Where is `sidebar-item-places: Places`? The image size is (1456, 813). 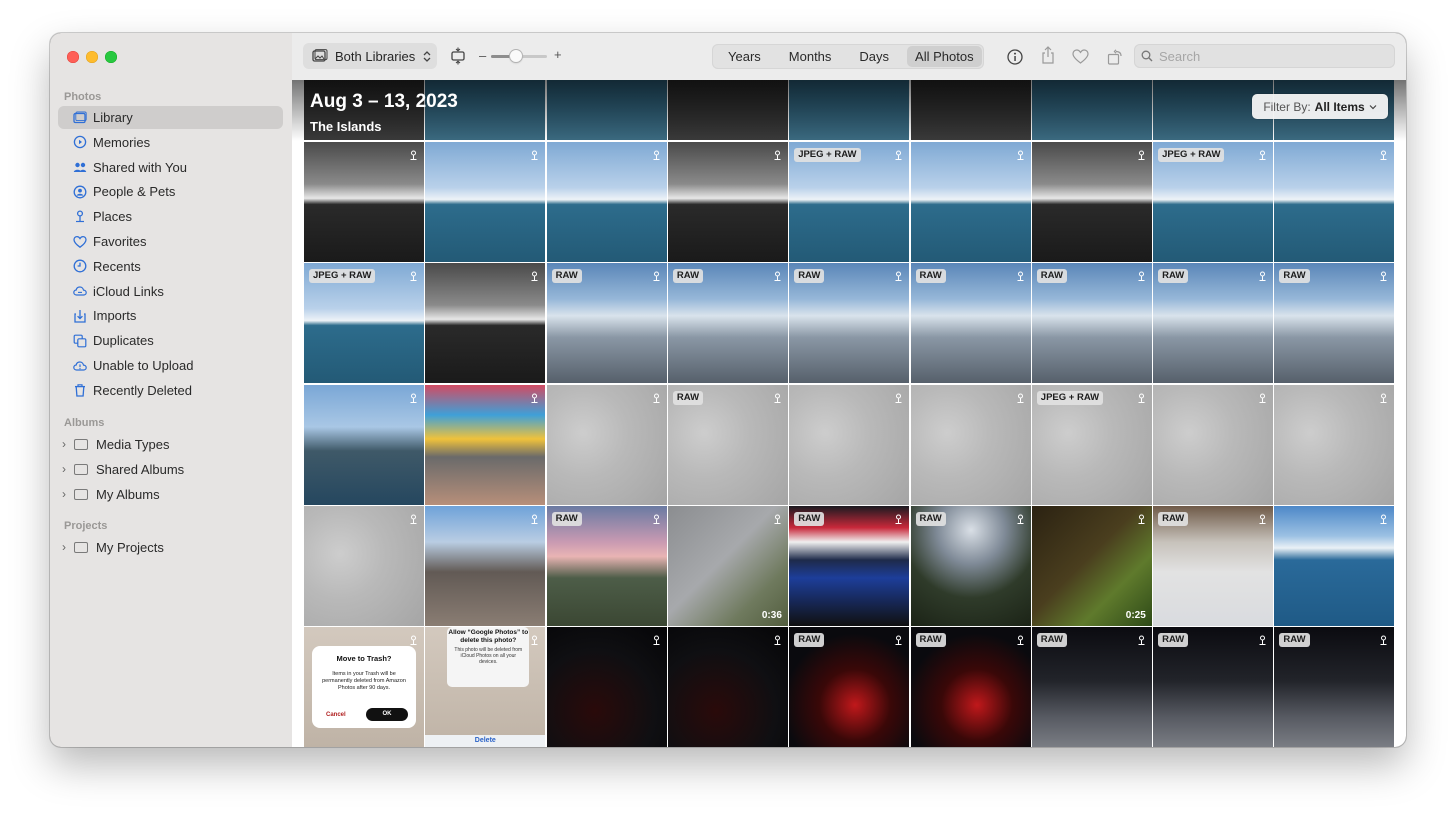 sidebar-item-places: Places is located at coordinates (170, 216).